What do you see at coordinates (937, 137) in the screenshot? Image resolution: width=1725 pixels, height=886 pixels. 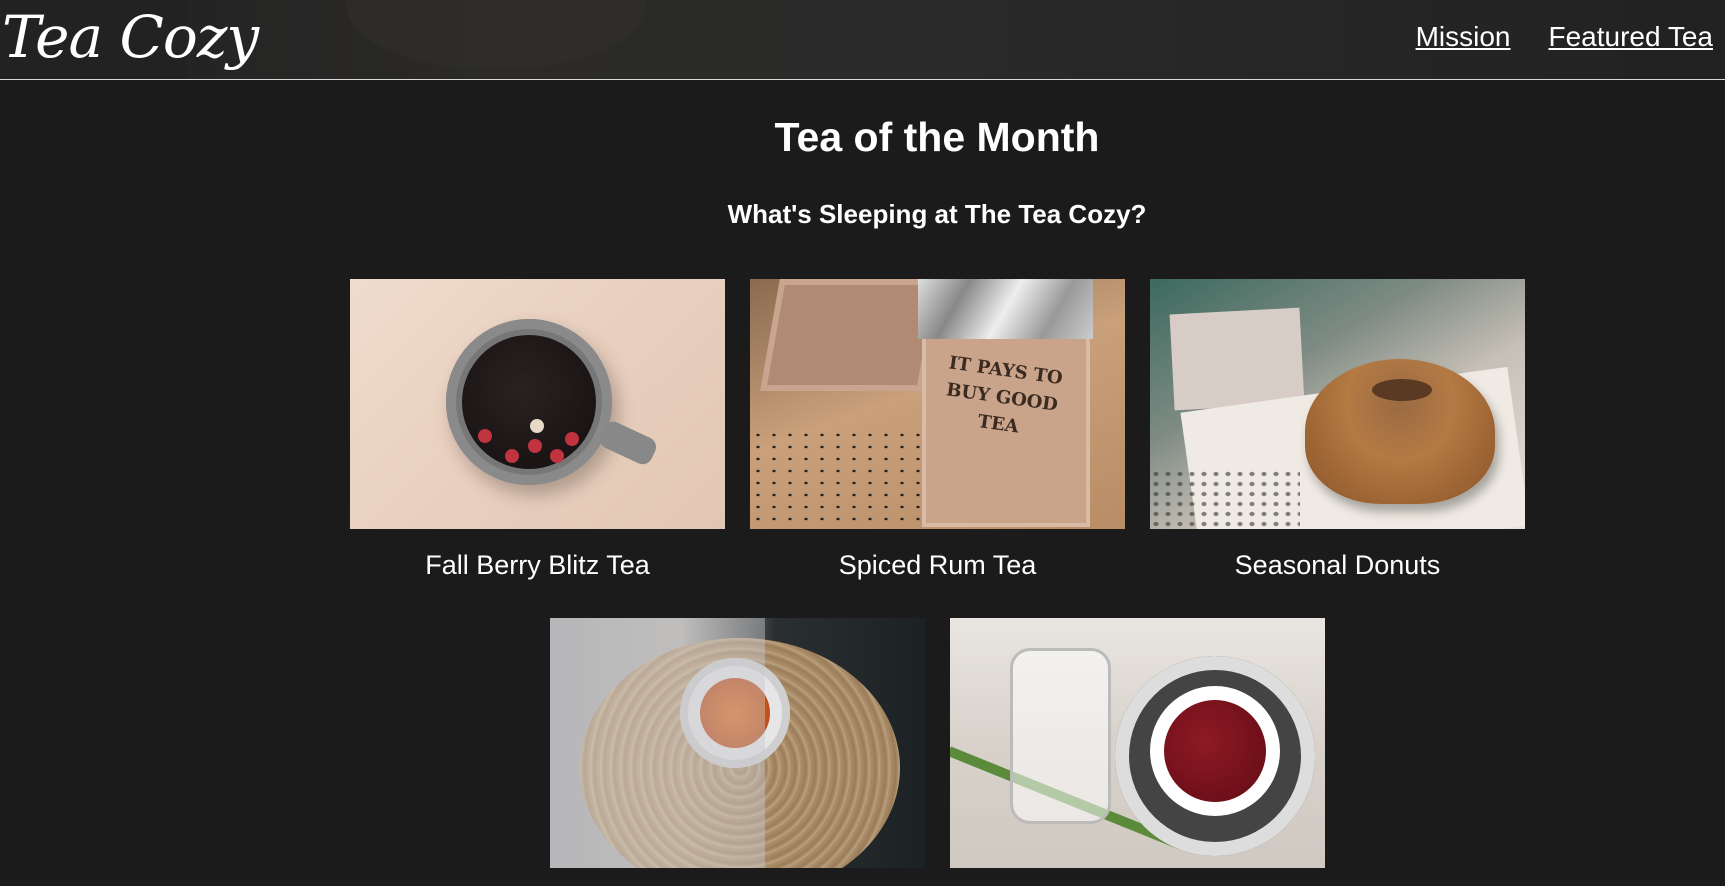 I see `page-title: Tea of the Month` at bounding box center [937, 137].